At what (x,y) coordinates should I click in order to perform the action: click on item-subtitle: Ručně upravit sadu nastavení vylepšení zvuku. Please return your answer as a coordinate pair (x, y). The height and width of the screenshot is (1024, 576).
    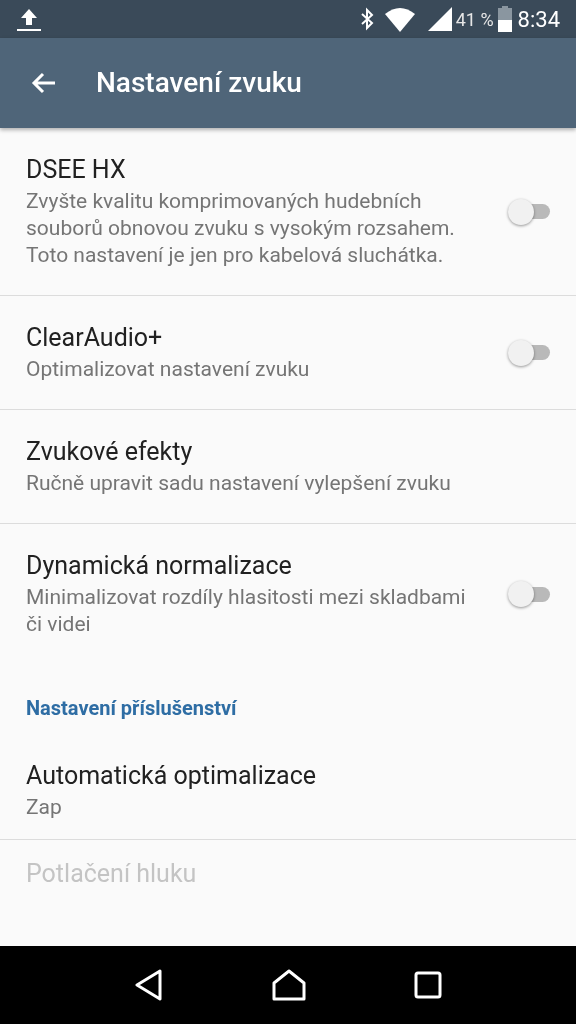
    Looking at the image, I should click on (239, 483).